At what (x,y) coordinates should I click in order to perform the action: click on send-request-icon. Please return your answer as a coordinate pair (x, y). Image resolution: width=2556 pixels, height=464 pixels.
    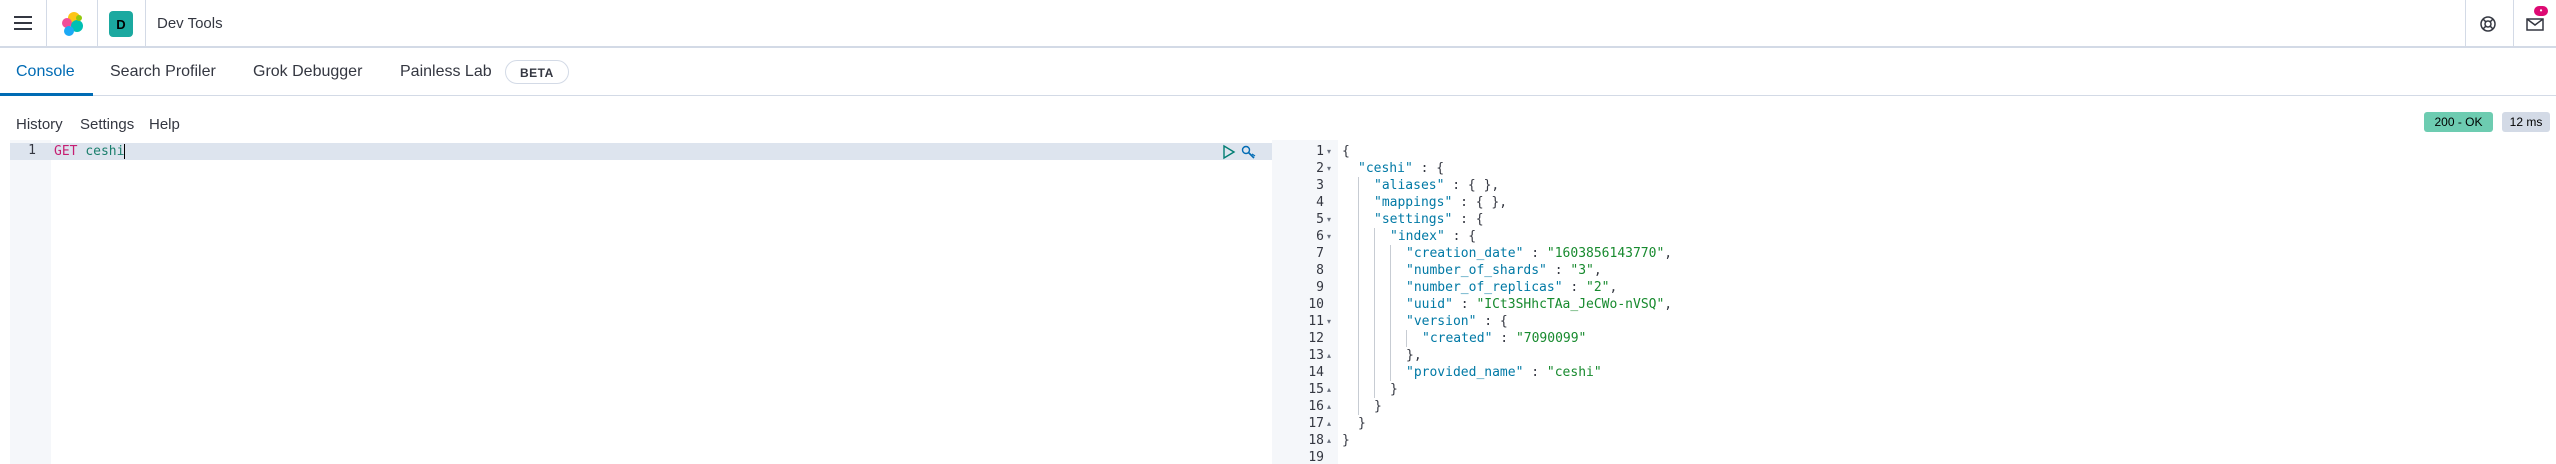
    Looking at the image, I should click on (1229, 152).